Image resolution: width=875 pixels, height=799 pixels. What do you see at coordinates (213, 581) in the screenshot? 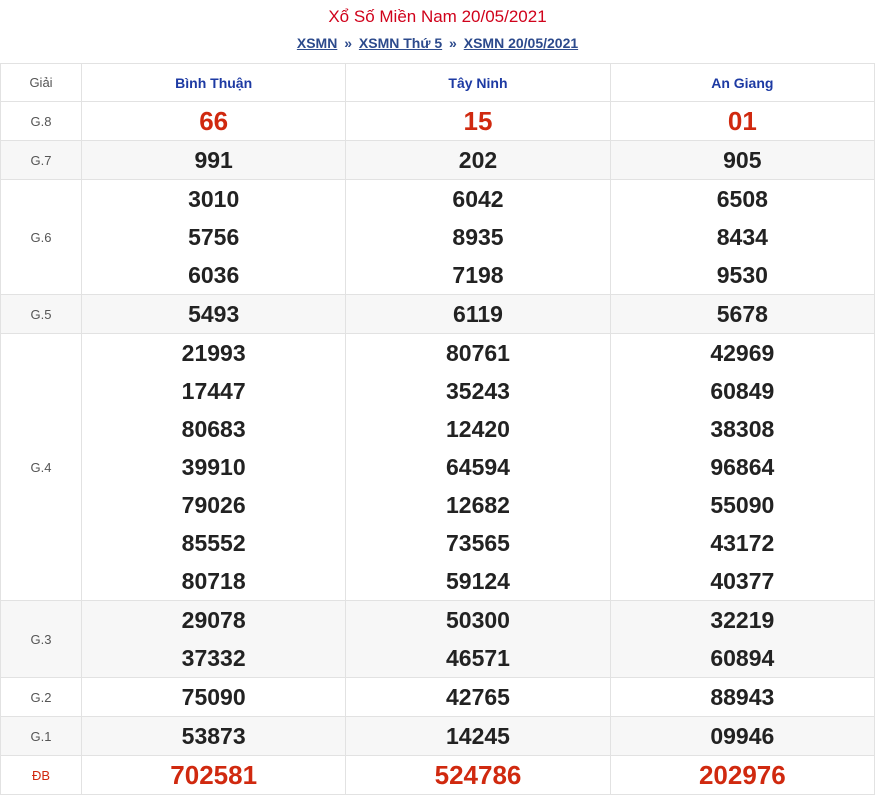
I see `prize-number: 80718` at bounding box center [213, 581].